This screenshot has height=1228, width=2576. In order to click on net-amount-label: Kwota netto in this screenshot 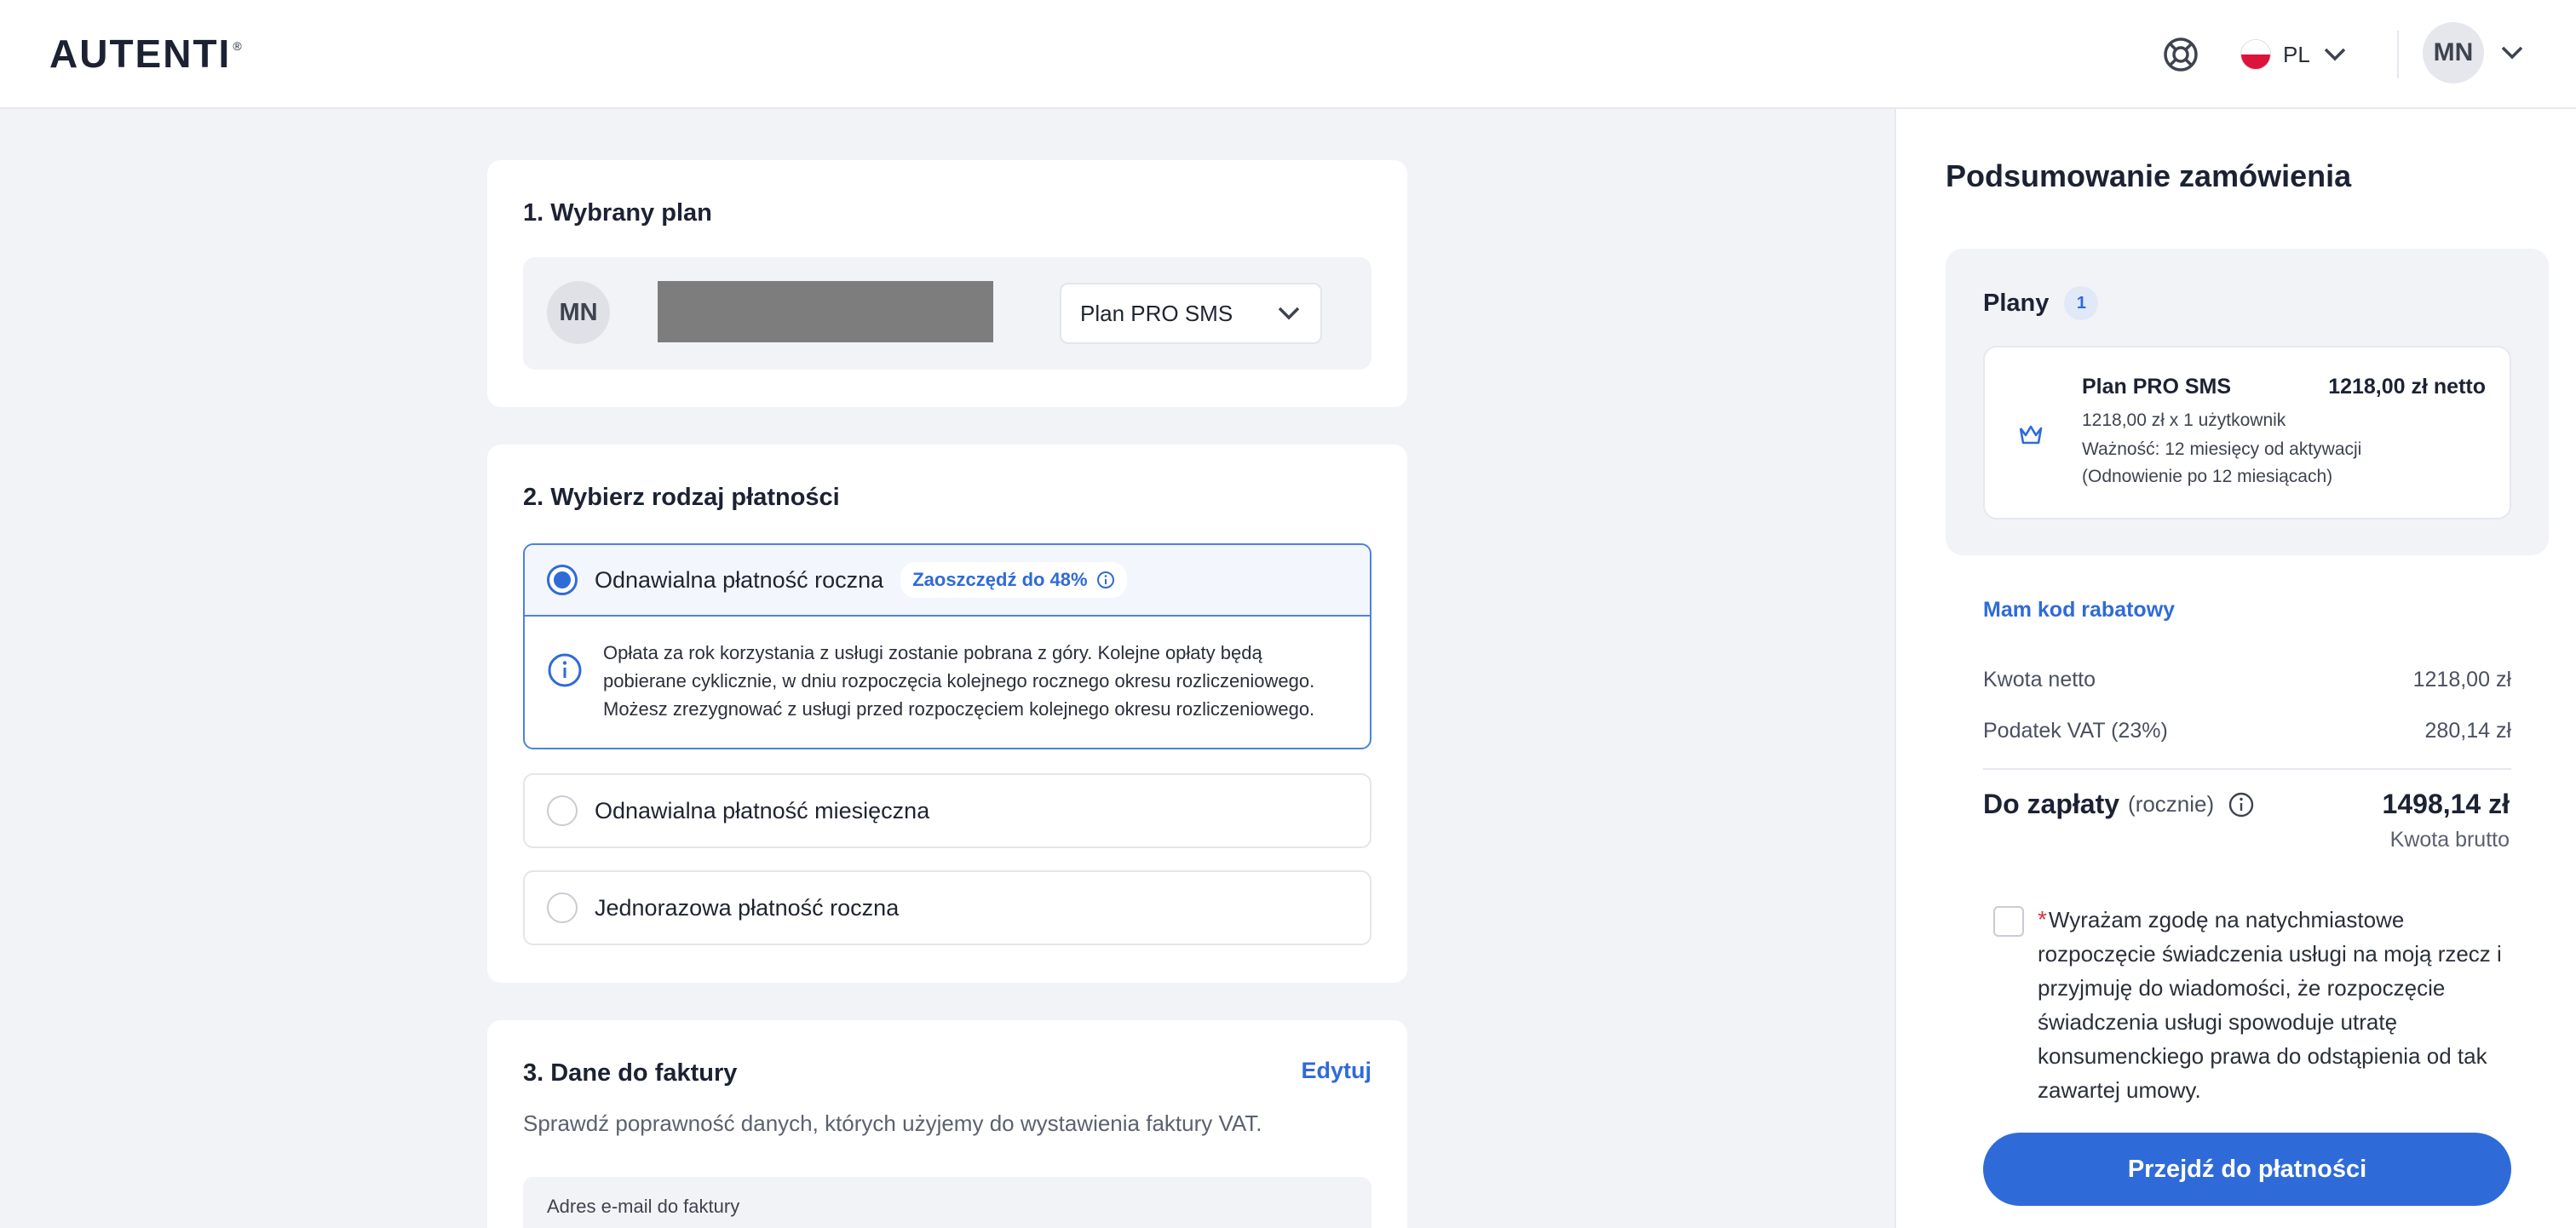, I will do `click(2040, 679)`.